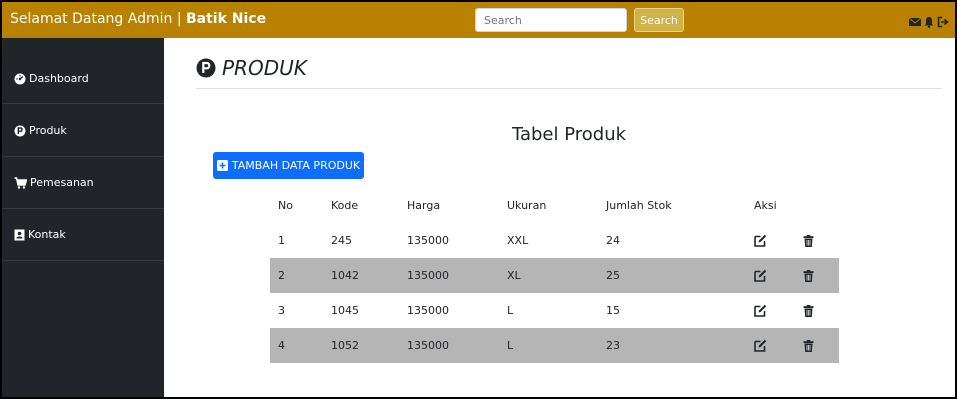  I want to click on table-title: Tabel Produk, so click(569, 134).